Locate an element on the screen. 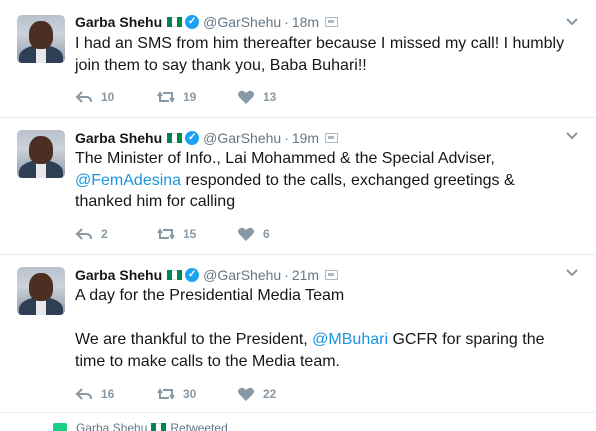 The image size is (596, 431). tweet-actions: 2 15 6 is located at coordinates (196, 234).